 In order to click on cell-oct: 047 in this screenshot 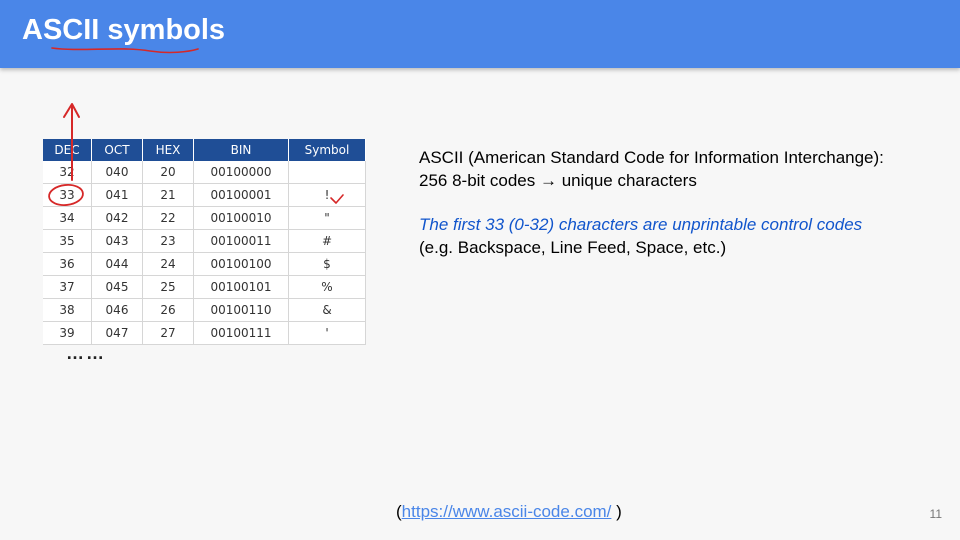, I will do `click(117, 333)`.